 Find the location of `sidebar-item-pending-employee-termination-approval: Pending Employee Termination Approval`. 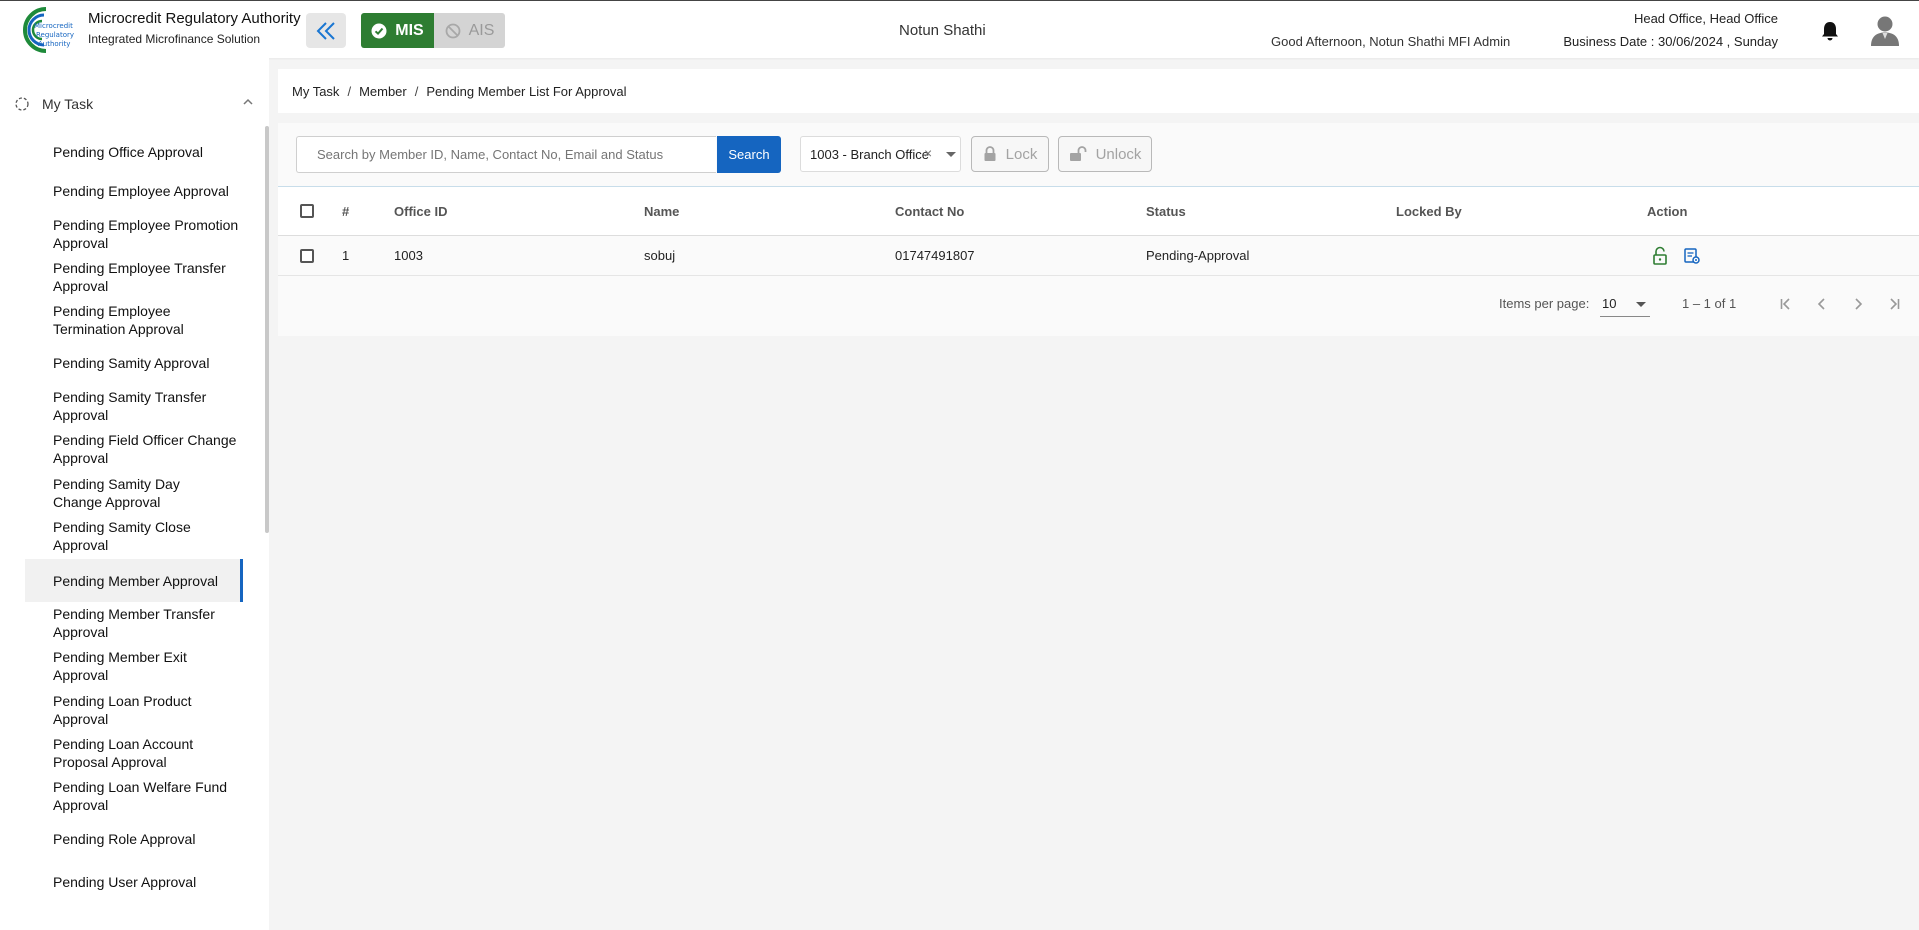

sidebar-item-pending-employee-termination-approval: Pending Employee Termination Approval is located at coordinates (134, 320).